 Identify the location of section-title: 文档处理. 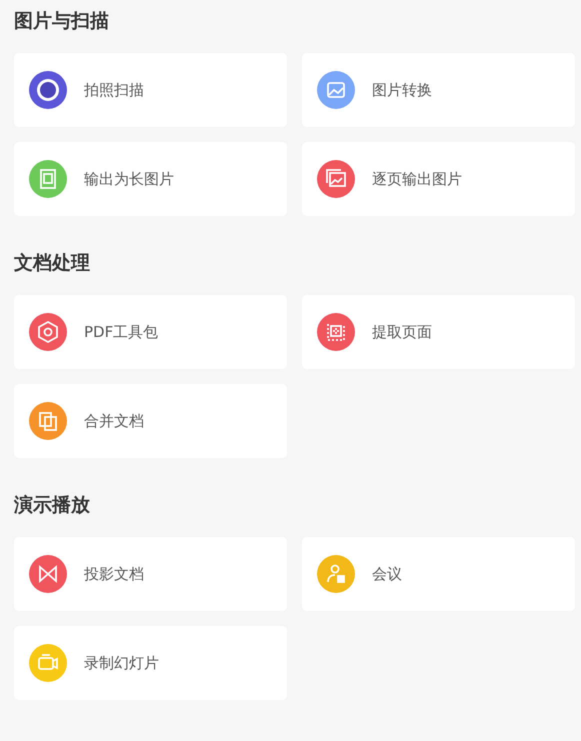
(52, 263).